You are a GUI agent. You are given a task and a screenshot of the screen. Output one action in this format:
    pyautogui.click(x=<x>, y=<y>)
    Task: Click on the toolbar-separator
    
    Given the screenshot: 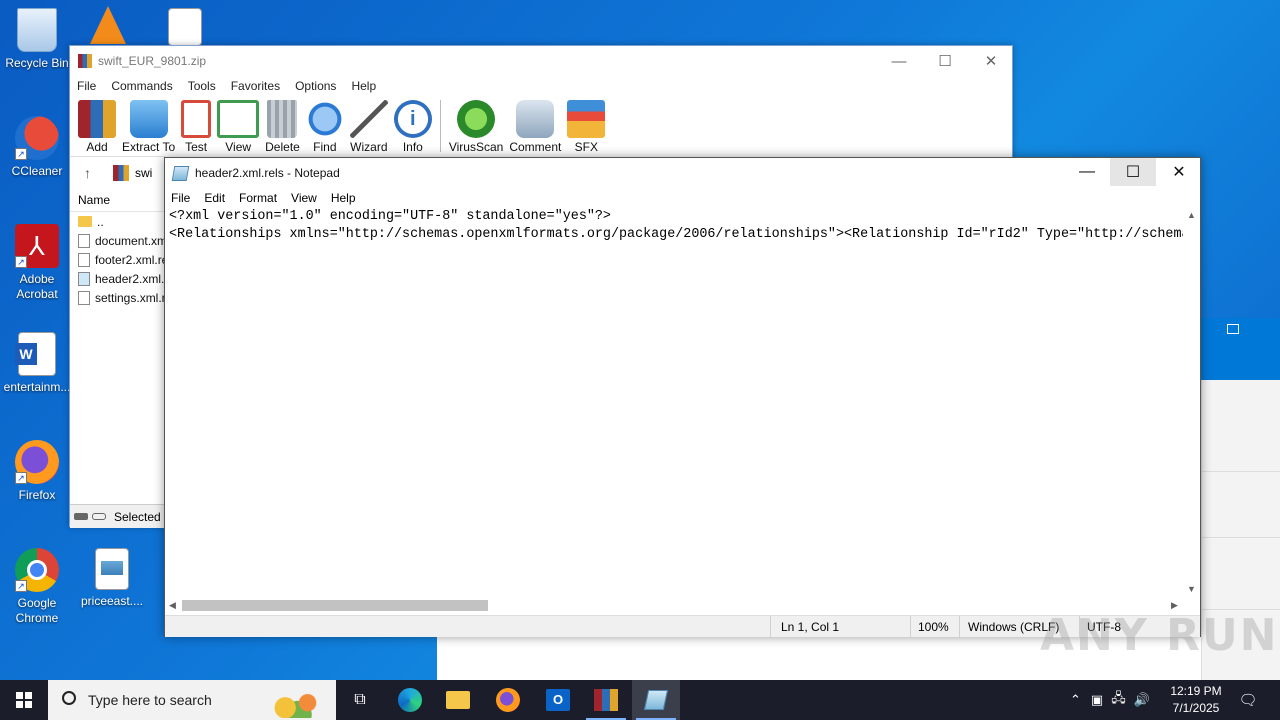 What is the action you would take?
    pyautogui.click(x=440, y=126)
    